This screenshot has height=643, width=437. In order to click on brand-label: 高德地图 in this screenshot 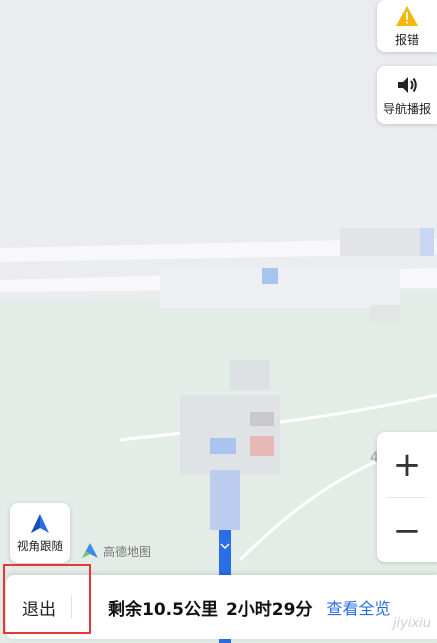, I will do `click(127, 551)`.